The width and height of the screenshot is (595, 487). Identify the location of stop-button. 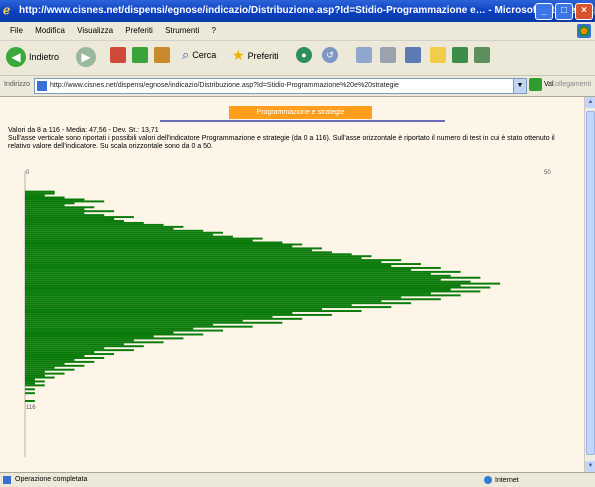
(118, 55).